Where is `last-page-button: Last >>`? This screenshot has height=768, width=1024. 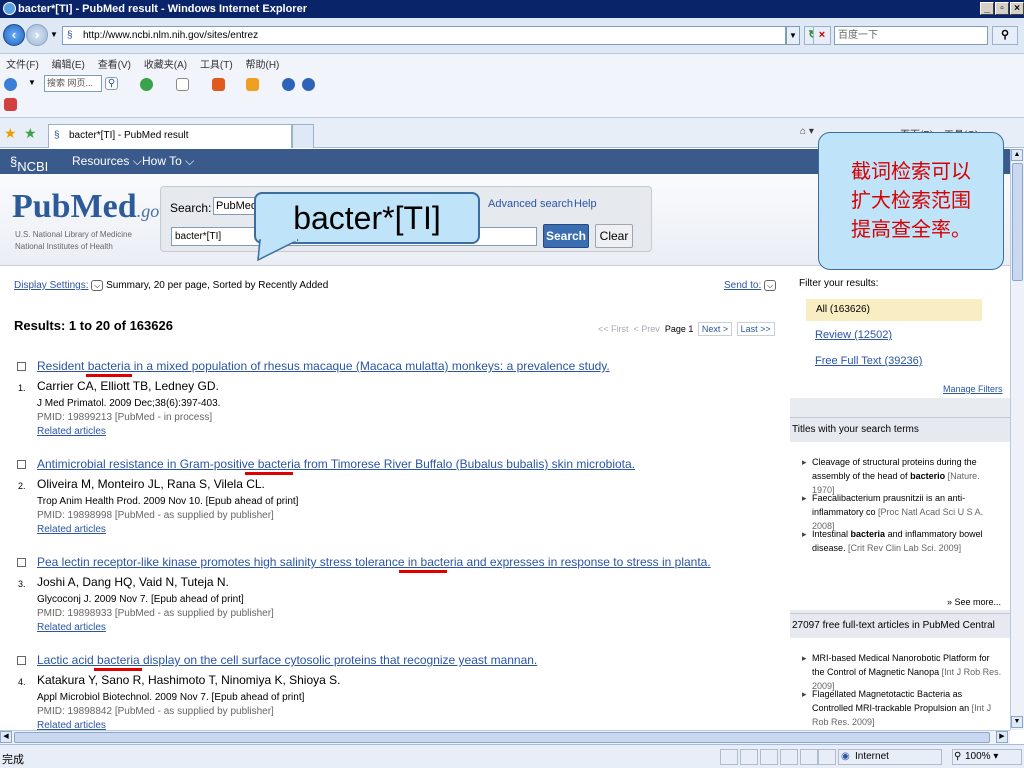
last-page-button: Last >> is located at coordinates (755, 329).